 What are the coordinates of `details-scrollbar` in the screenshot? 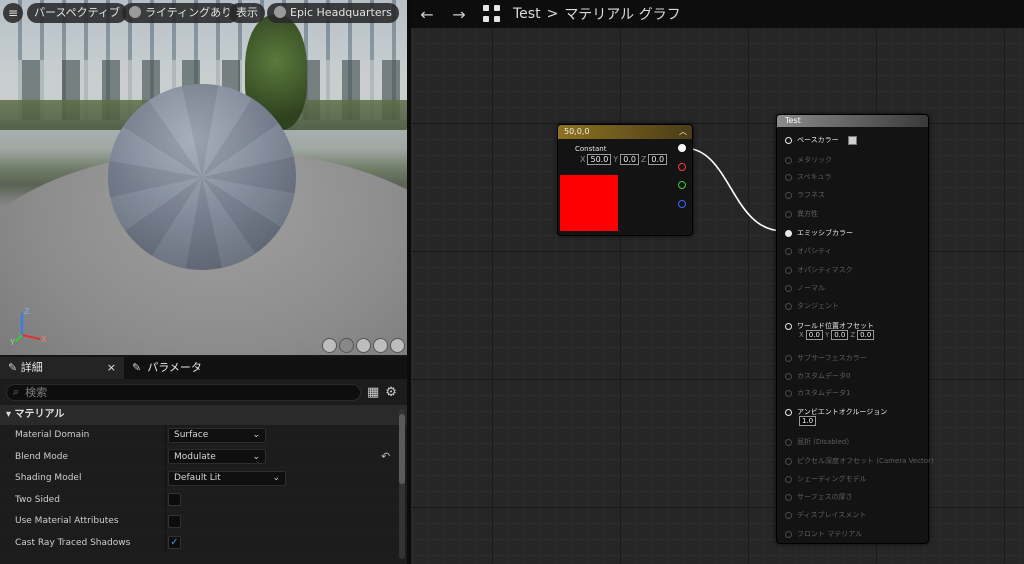 It's located at (402, 484).